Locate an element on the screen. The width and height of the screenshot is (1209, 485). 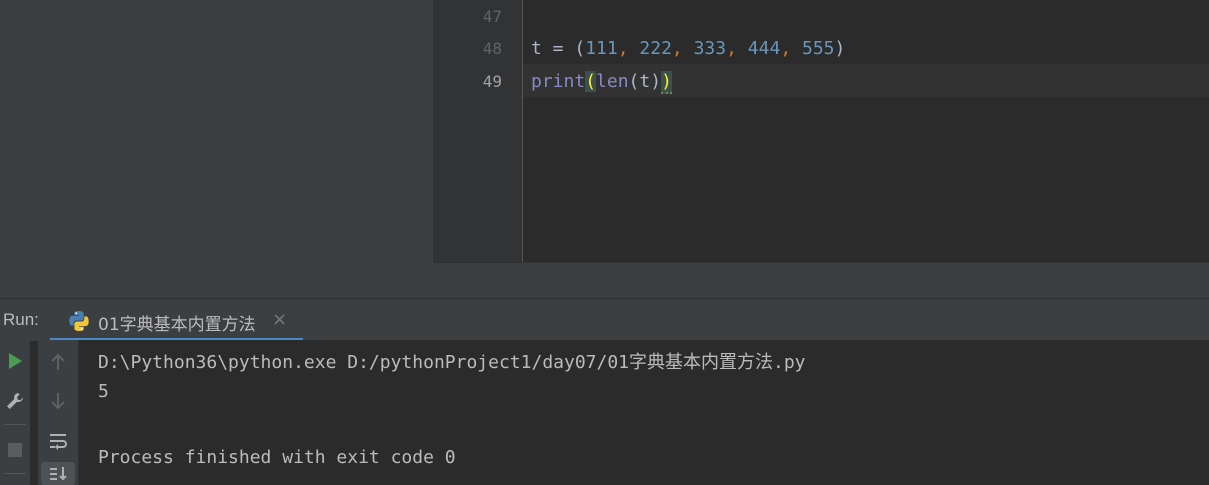
run-tool-window-header: Run: 01字典基本内置方法 × is located at coordinates (604, 319).